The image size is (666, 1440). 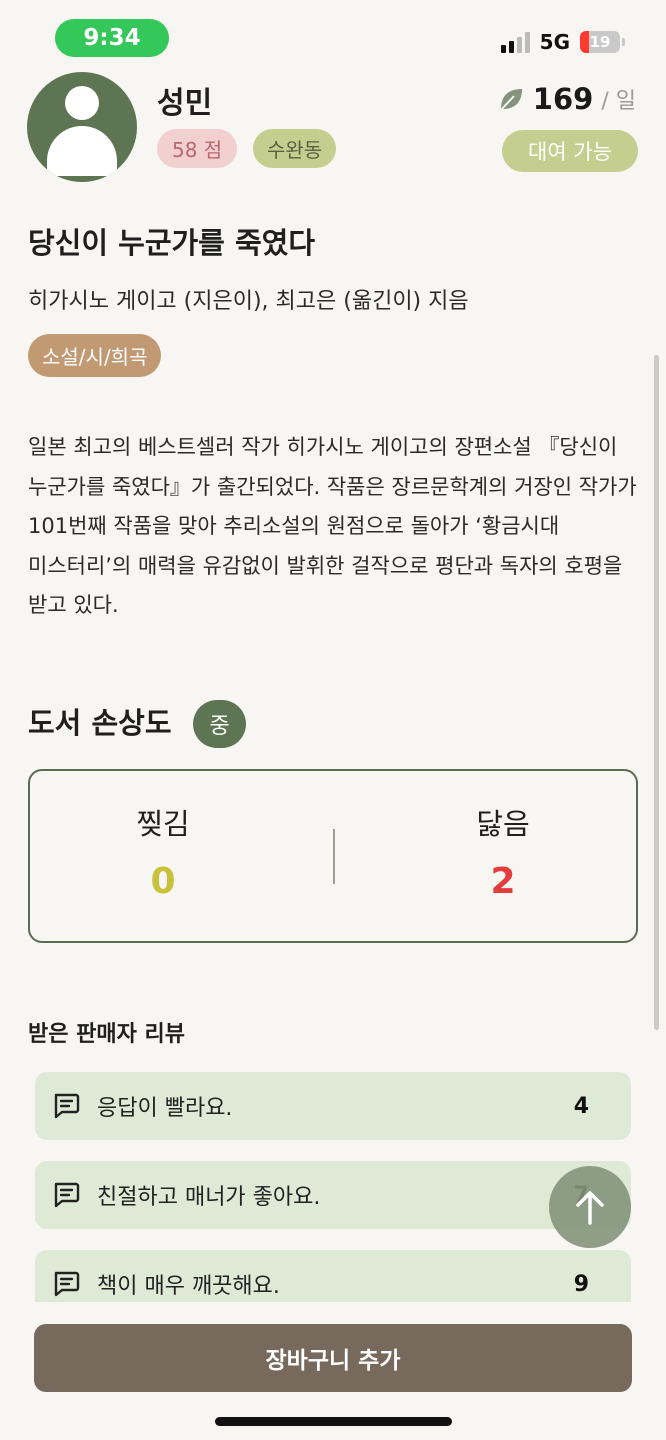 What do you see at coordinates (503, 851) in the screenshot?
I see `worn-stat: 닳음 2` at bounding box center [503, 851].